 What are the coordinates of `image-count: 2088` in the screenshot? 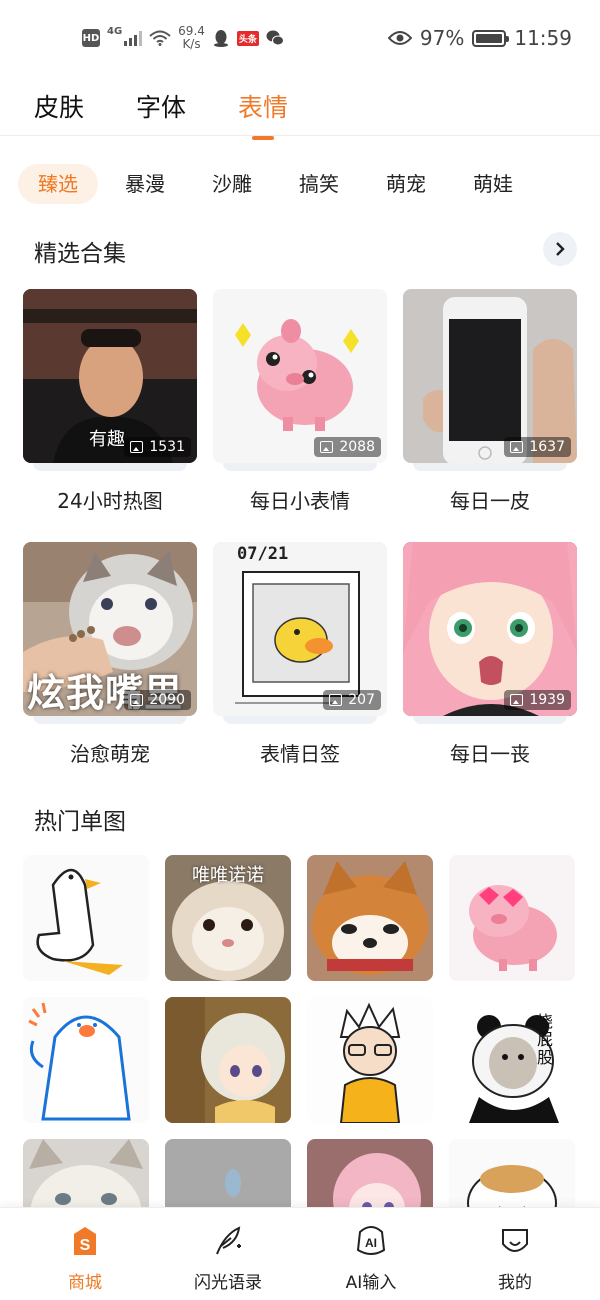 It's located at (347, 447).